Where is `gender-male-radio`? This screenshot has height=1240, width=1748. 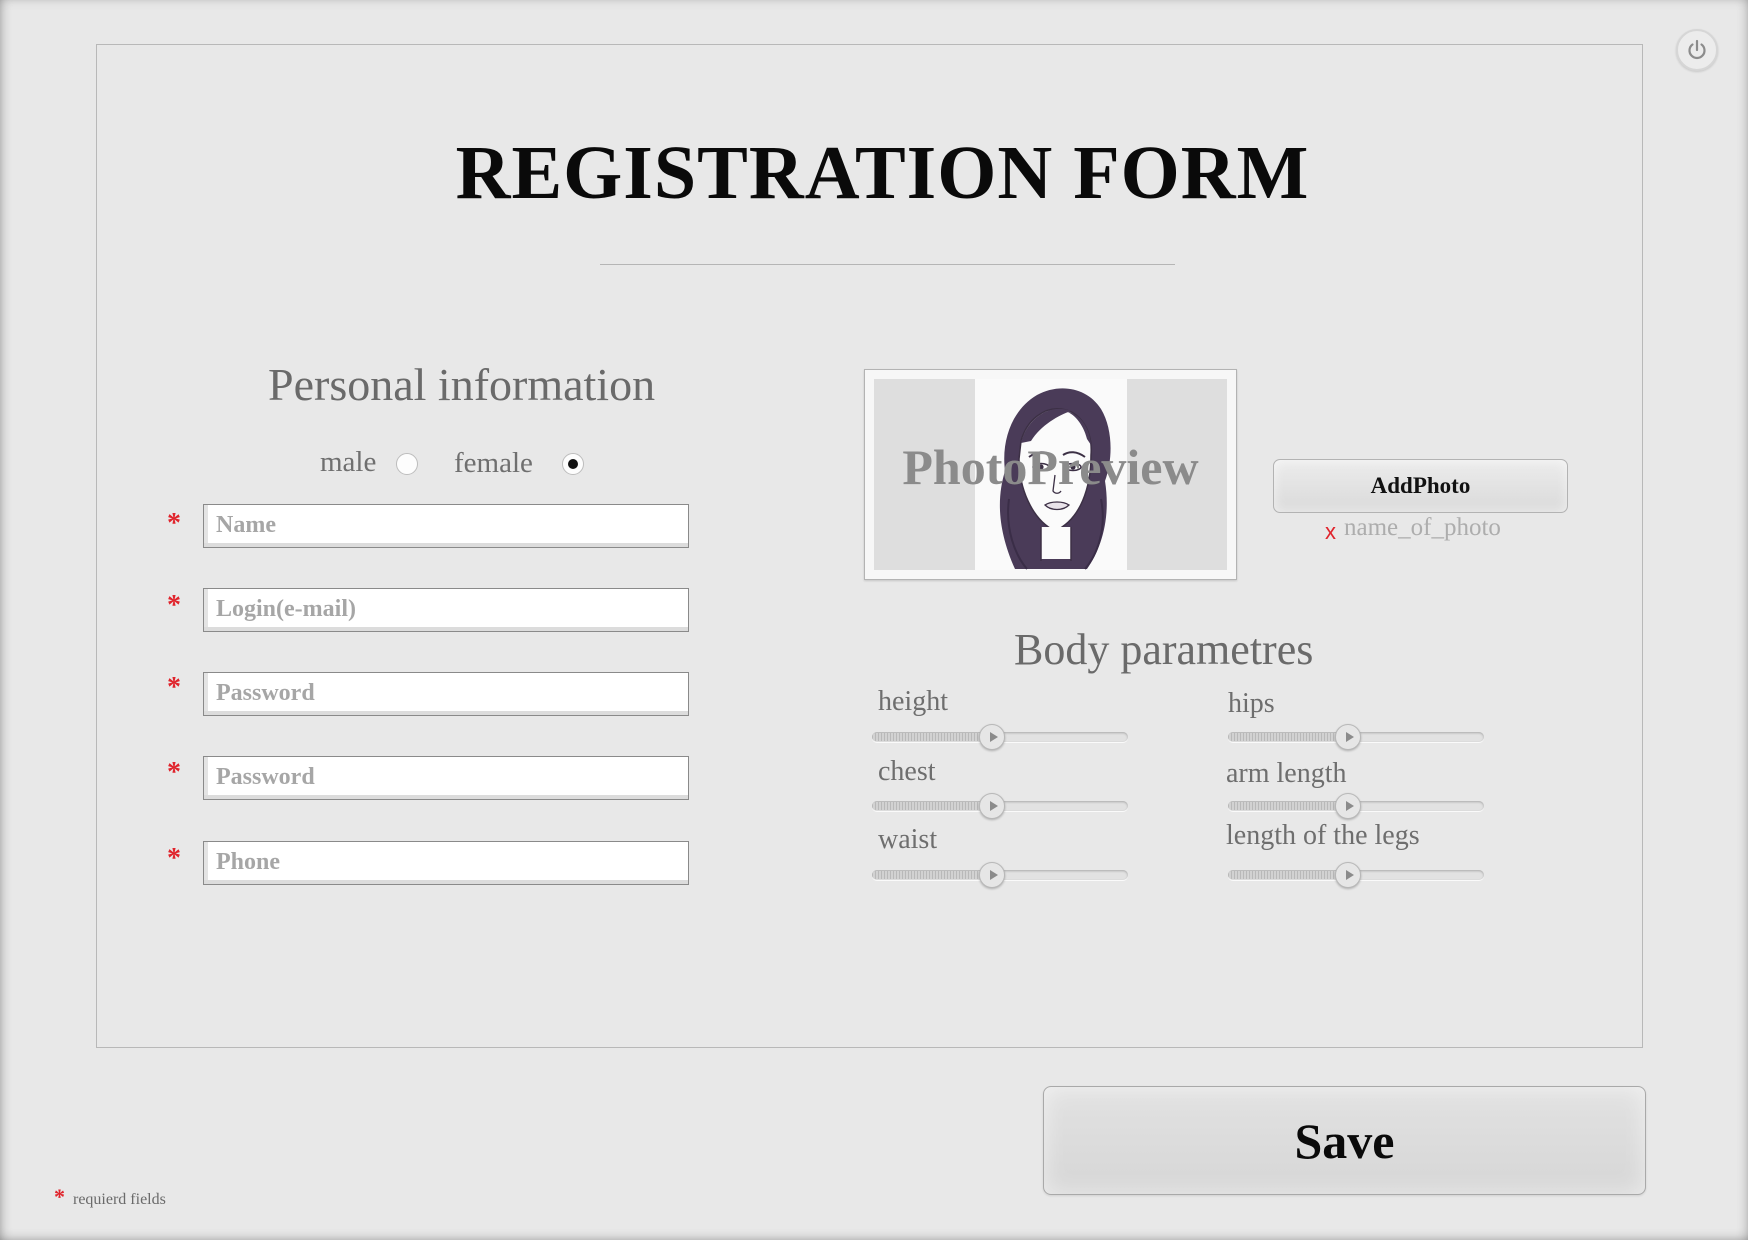 gender-male-radio is located at coordinates (407, 464).